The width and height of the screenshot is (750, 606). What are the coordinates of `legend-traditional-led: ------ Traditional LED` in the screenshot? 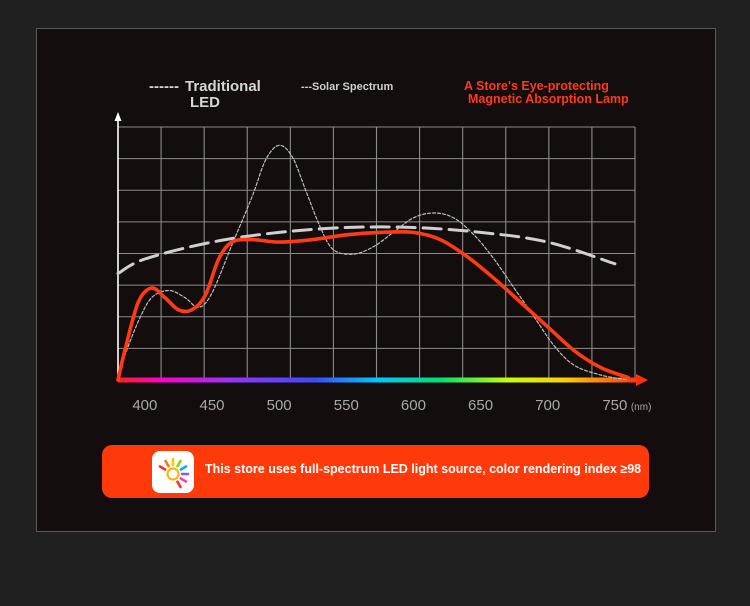 It's located at (205, 95).